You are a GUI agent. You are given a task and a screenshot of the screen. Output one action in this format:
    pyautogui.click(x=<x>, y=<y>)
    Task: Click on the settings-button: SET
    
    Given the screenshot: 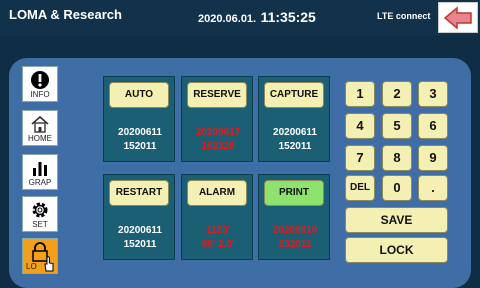 What is the action you would take?
    pyautogui.click(x=40, y=214)
    